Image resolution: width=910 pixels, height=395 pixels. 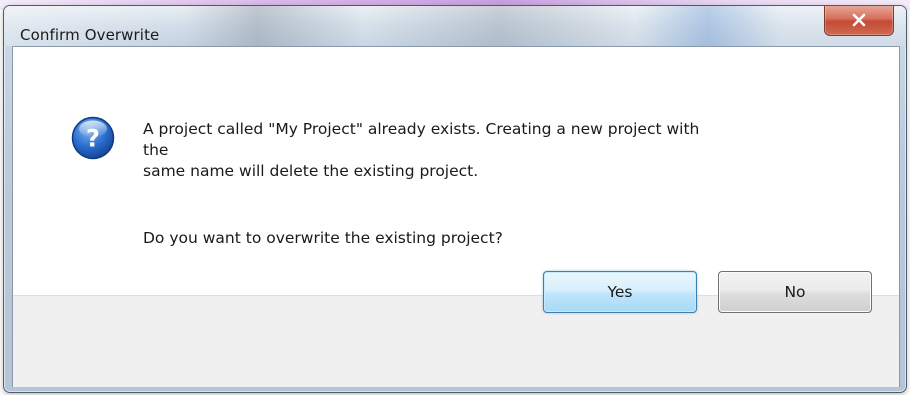 I want to click on close-icon, so click(x=859, y=20).